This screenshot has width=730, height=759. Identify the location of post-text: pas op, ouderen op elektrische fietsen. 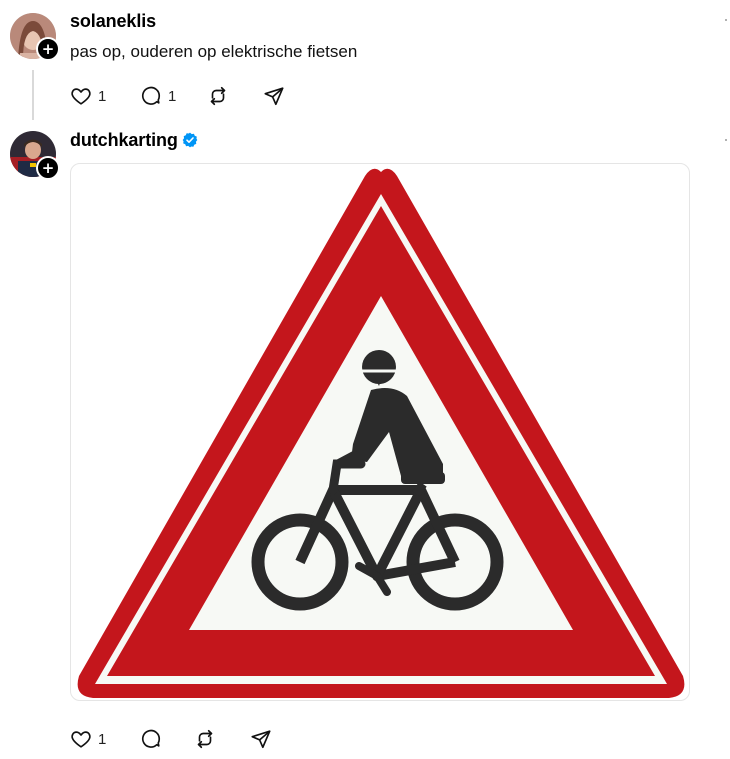
(214, 51).